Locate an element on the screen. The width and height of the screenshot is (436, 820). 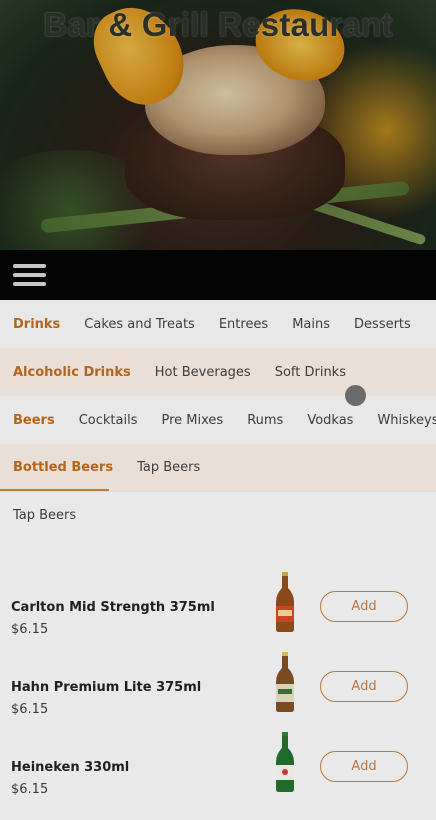
subtype-tabs: Bottled Beers Tap Beers is located at coordinates (218, 468).